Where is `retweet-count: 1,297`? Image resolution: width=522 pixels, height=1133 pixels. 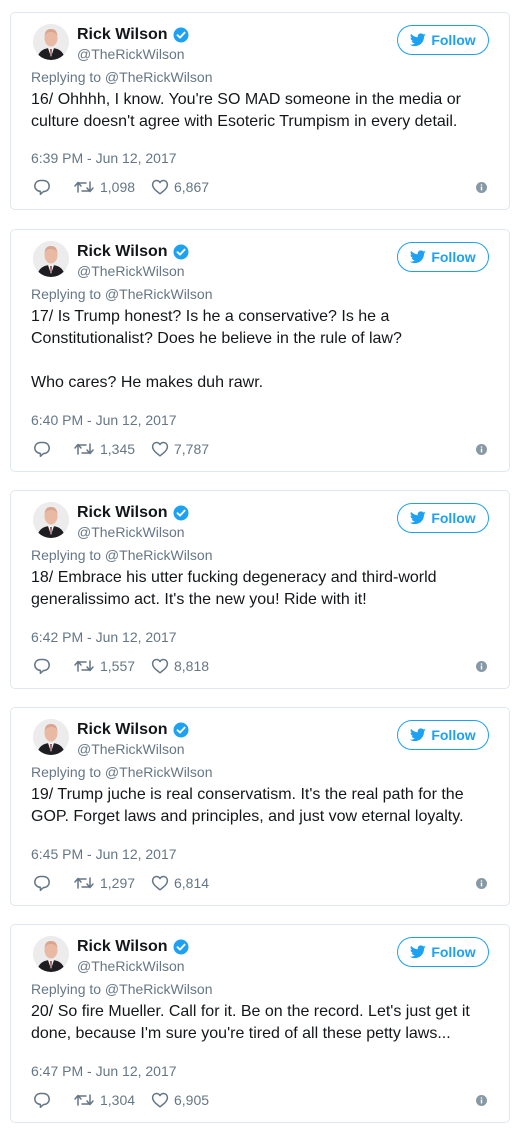 retweet-count: 1,297 is located at coordinates (118, 883).